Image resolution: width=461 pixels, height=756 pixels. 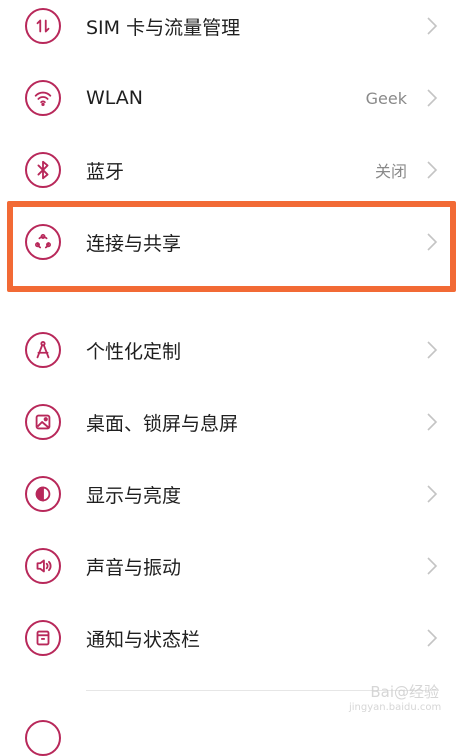 What do you see at coordinates (134, 495) in the screenshot?
I see `setting-label: 显示与亮度` at bounding box center [134, 495].